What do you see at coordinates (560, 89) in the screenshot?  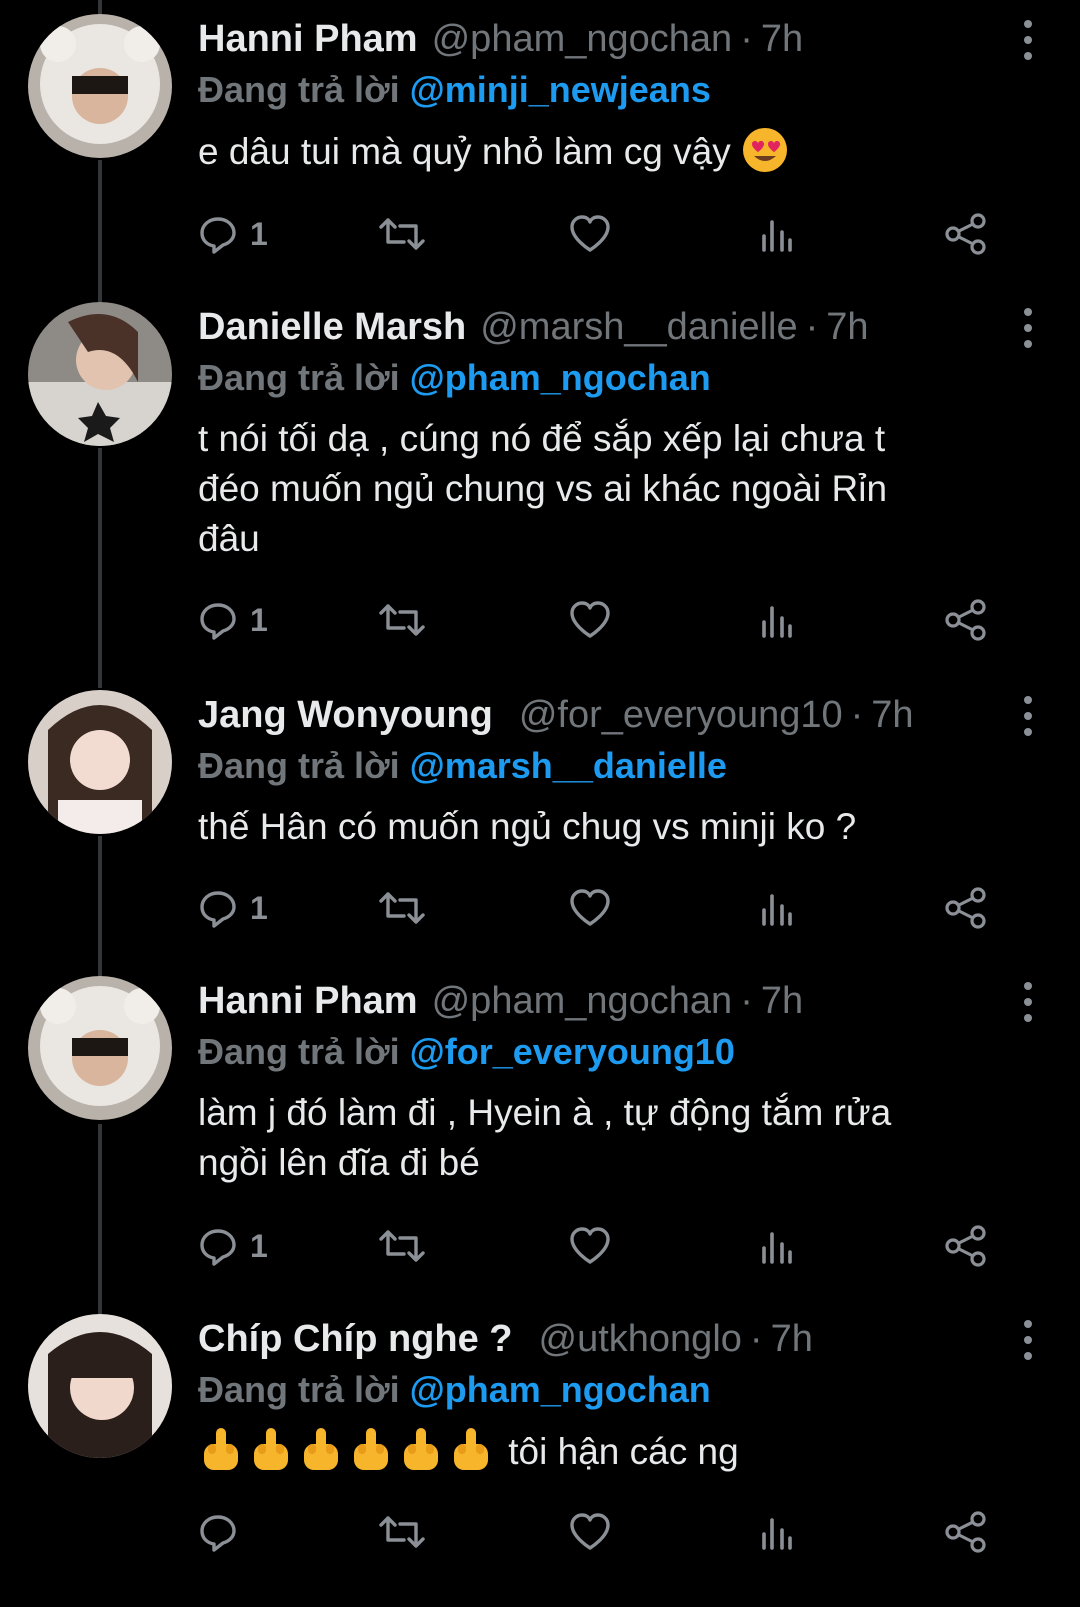 I see `mention-link: @minji_newjeans` at bounding box center [560, 89].